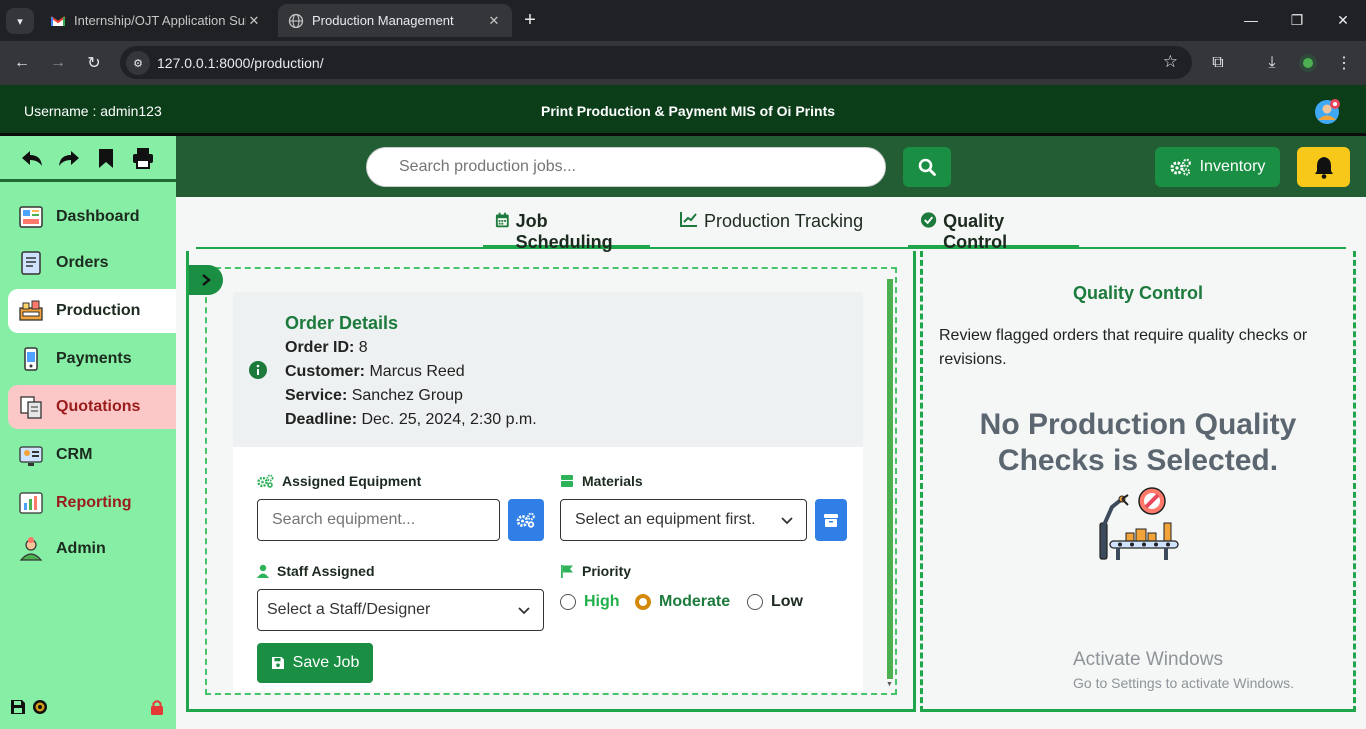  I want to click on extensions-icon: ⧉, so click(1218, 63).